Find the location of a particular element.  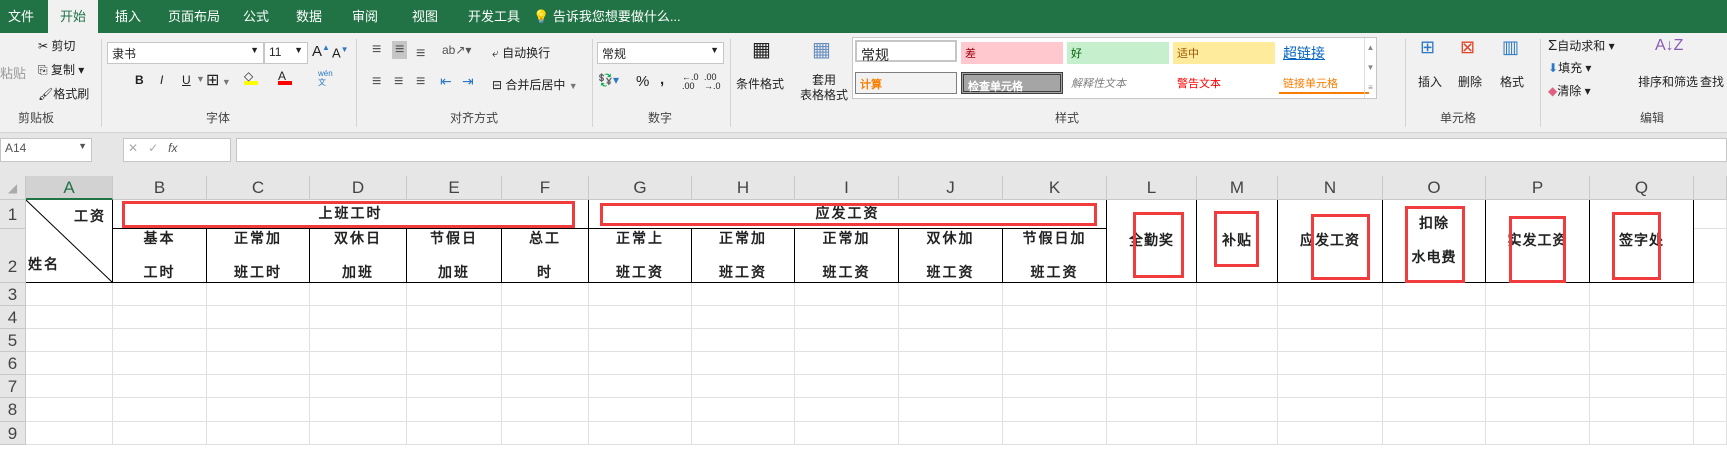

column-header-K: K is located at coordinates (1055, 188).